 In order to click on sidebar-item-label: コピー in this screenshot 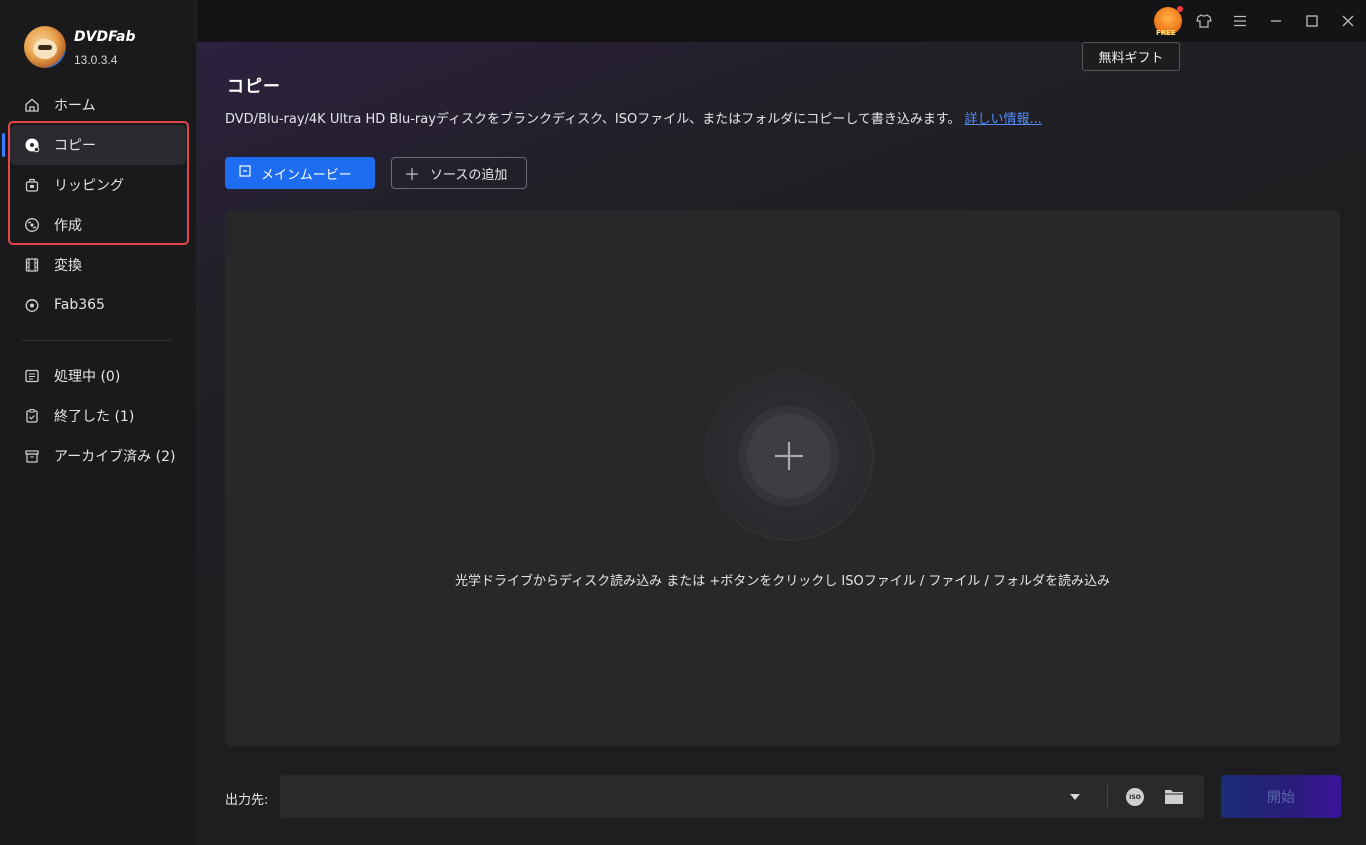, I will do `click(75, 146)`.